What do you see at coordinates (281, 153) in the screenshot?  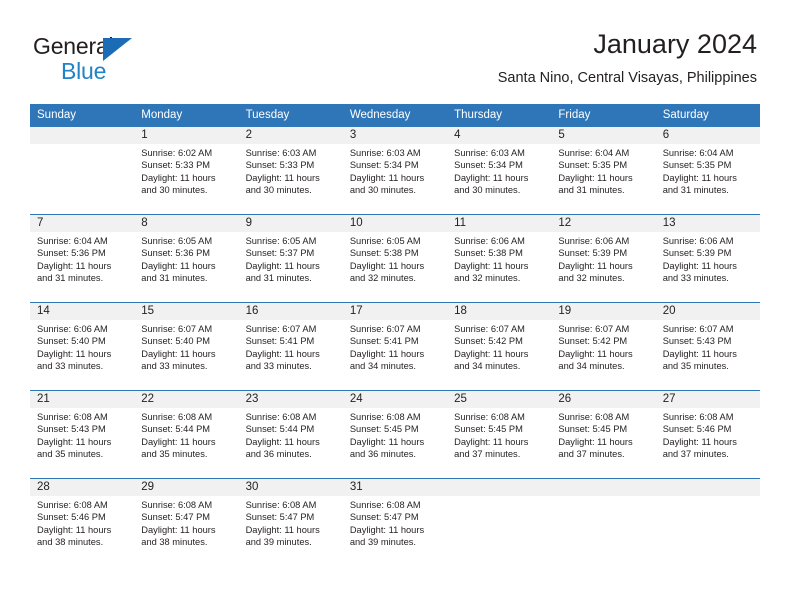 I see `day-info-sunrise: Sunrise: 6:03 AM` at bounding box center [281, 153].